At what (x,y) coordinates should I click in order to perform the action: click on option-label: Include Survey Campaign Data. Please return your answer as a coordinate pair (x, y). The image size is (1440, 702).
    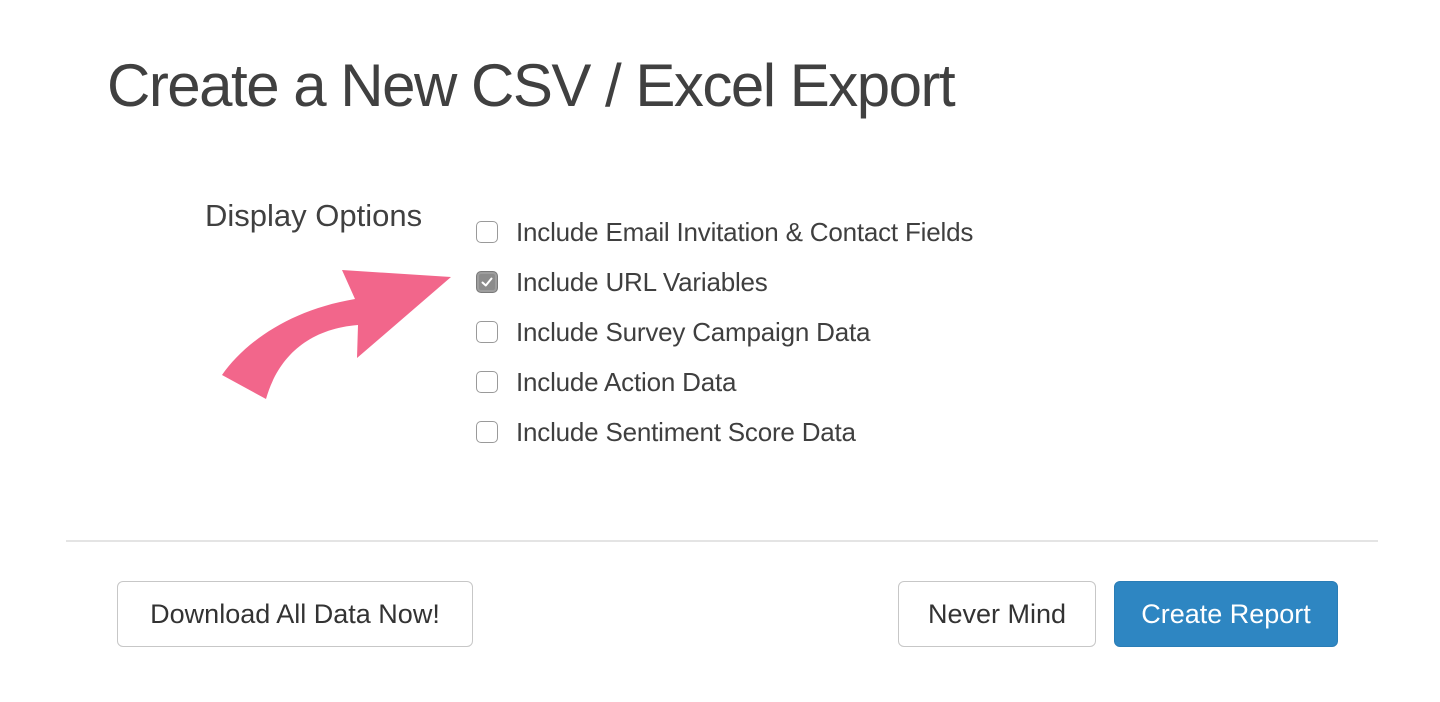
    Looking at the image, I should click on (693, 331).